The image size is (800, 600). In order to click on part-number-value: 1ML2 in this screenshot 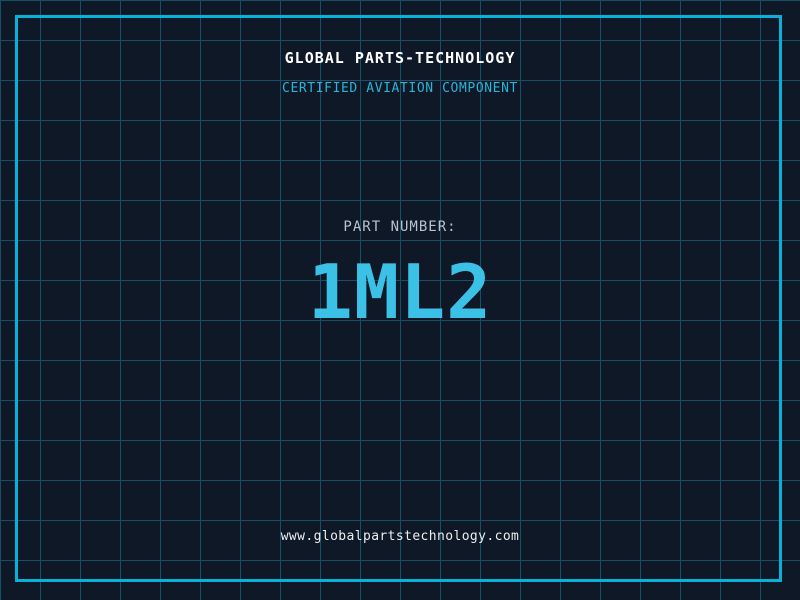, I will do `click(400, 292)`.